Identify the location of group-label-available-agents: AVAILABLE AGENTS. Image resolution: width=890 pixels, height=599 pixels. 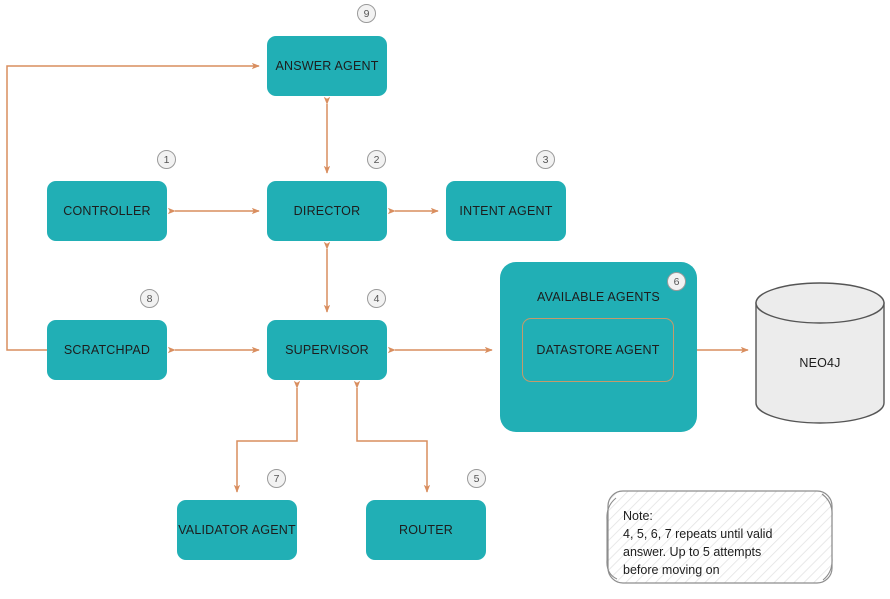
(598, 297).